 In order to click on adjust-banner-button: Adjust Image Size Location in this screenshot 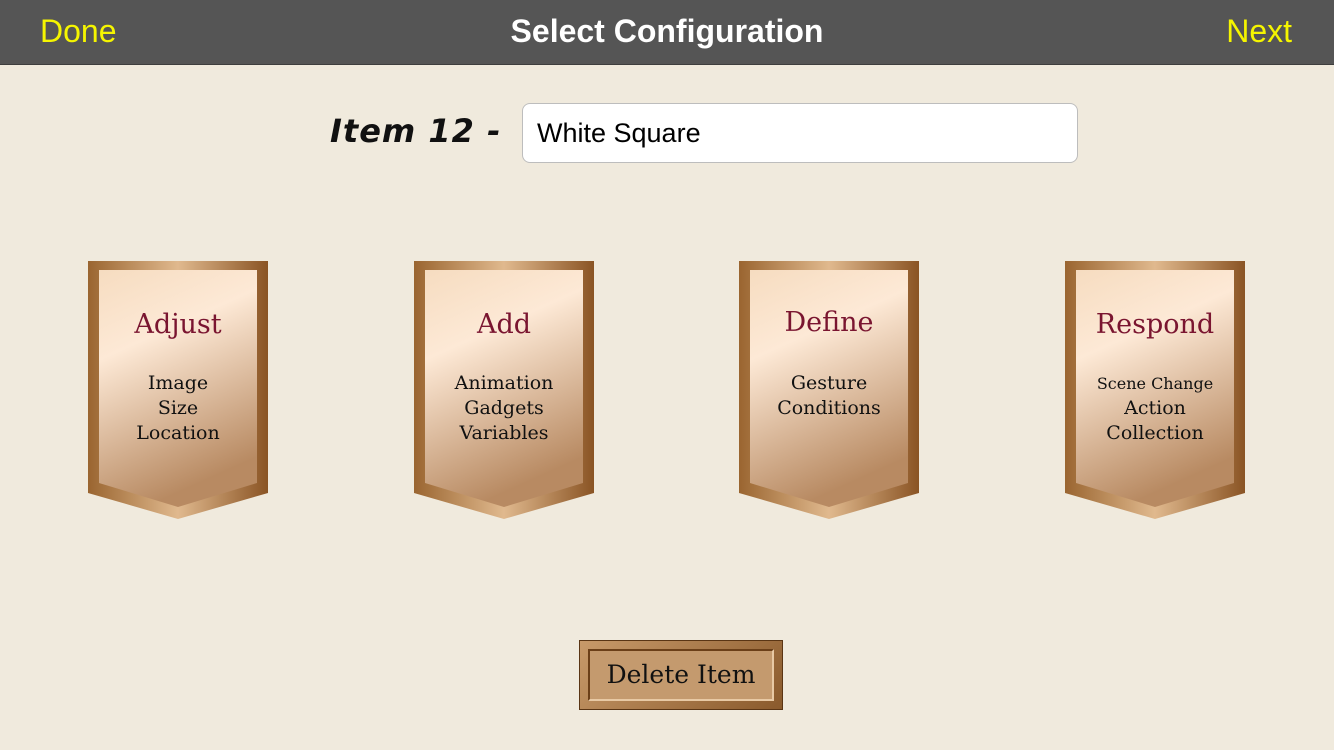, I will do `click(178, 390)`.